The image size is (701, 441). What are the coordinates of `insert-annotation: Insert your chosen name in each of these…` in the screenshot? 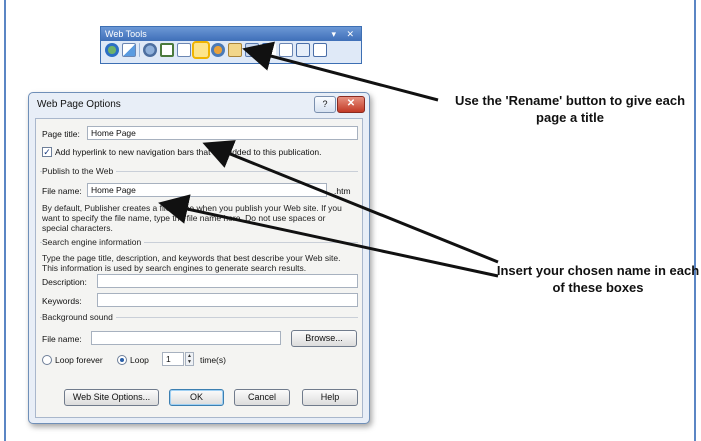 It's located at (598, 279).